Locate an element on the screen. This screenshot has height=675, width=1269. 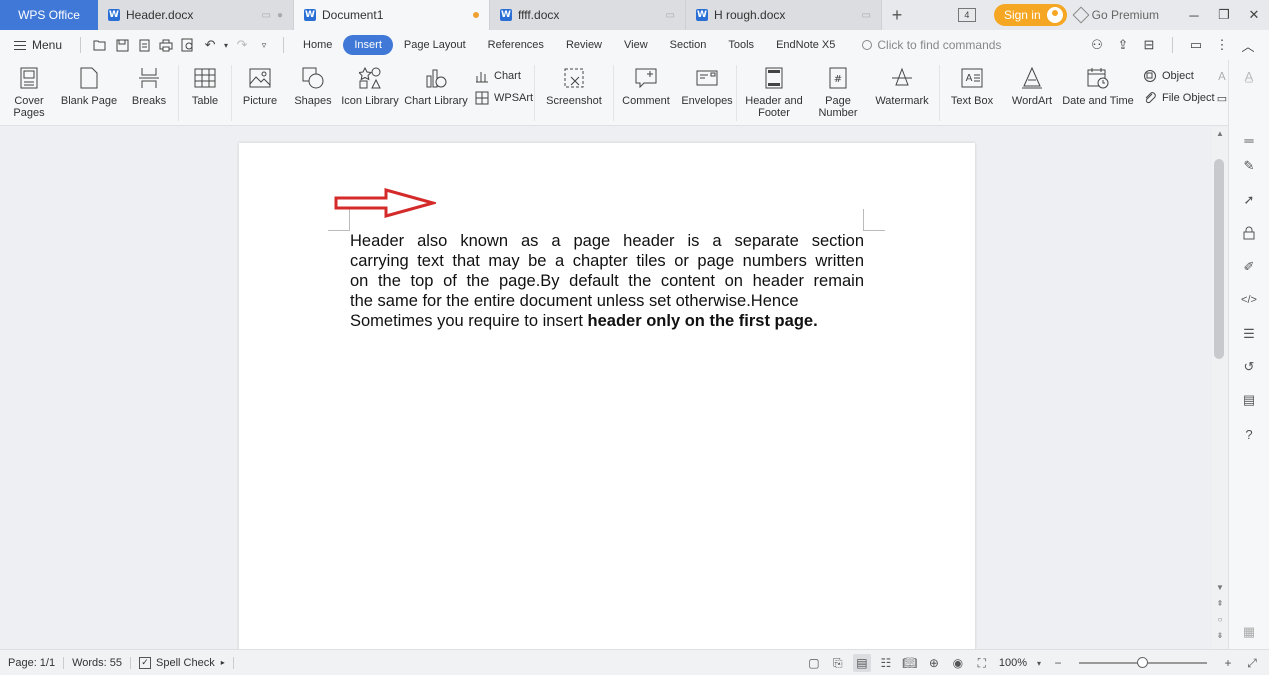
navigation-list-icon: ▤ is located at coordinates (1249, 400).